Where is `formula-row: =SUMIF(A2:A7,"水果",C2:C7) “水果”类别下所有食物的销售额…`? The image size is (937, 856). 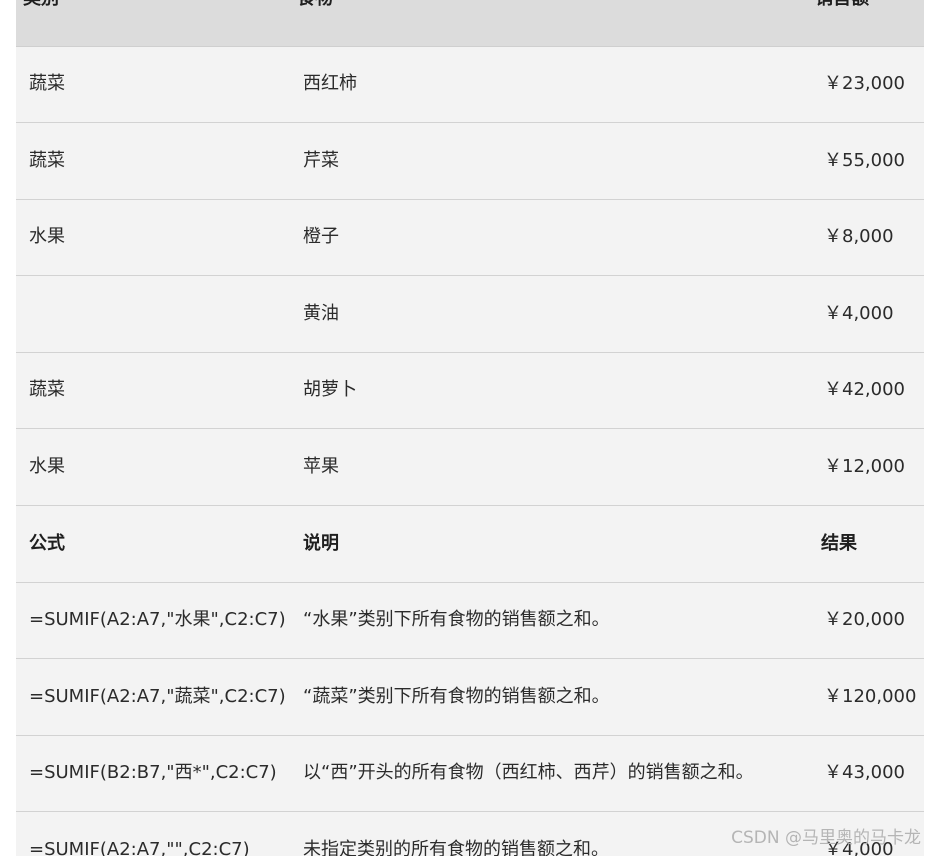
formula-row: =SUMIF(A2:A7,"水果",C2:C7) “水果”类别下所有食物的销售额… is located at coordinates (470, 621).